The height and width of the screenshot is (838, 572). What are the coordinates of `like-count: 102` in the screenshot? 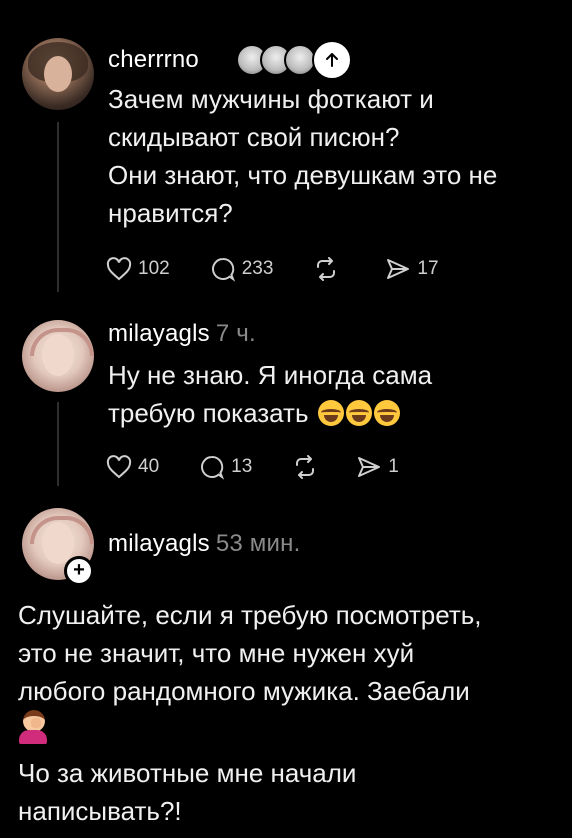 It's located at (154, 268).